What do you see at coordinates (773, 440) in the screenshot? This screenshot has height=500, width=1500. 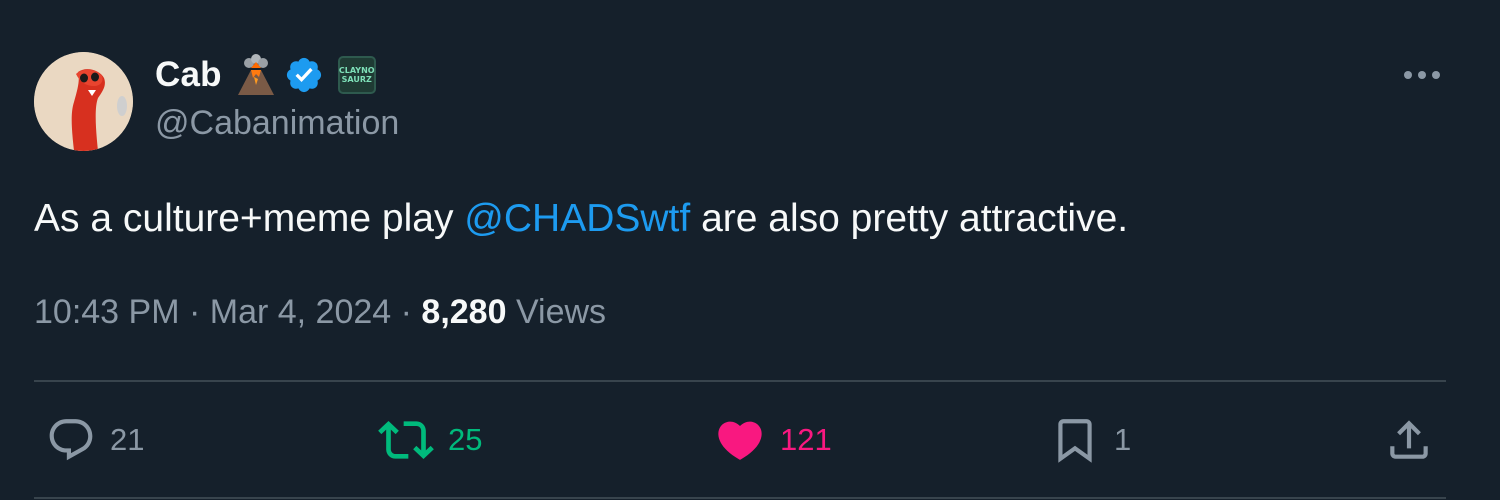 I see `like-button: 121` at bounding box center [773, 440].